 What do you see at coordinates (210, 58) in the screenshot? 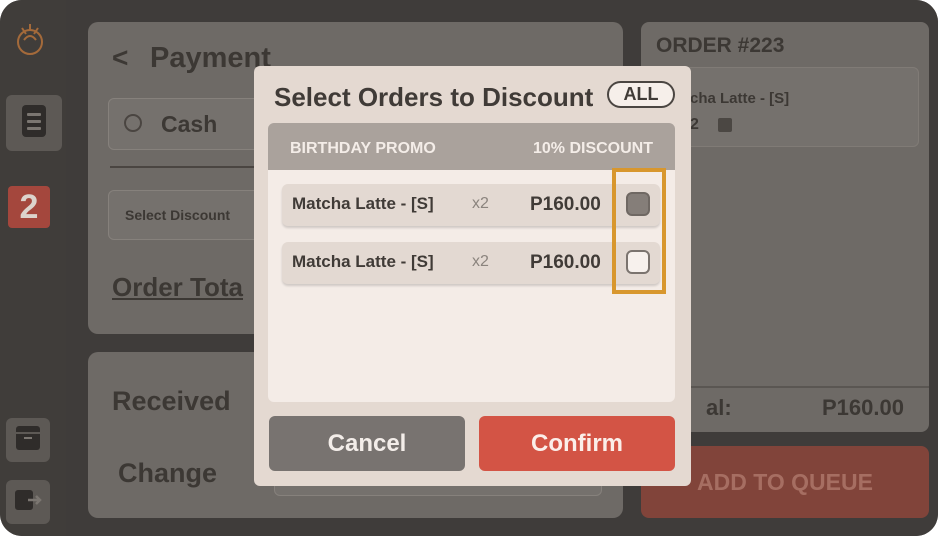
I see `payment-title: Payment` at bounding box center [210, 58].